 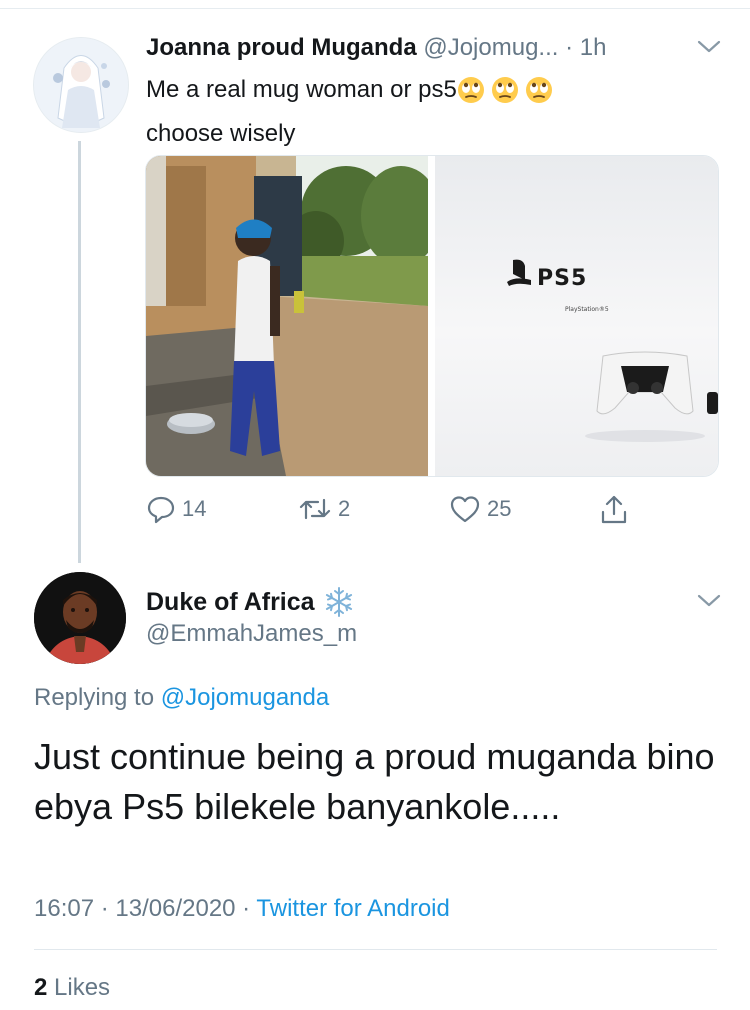 I want to click on playstation-logo-icon, so click(x=519, y=272).